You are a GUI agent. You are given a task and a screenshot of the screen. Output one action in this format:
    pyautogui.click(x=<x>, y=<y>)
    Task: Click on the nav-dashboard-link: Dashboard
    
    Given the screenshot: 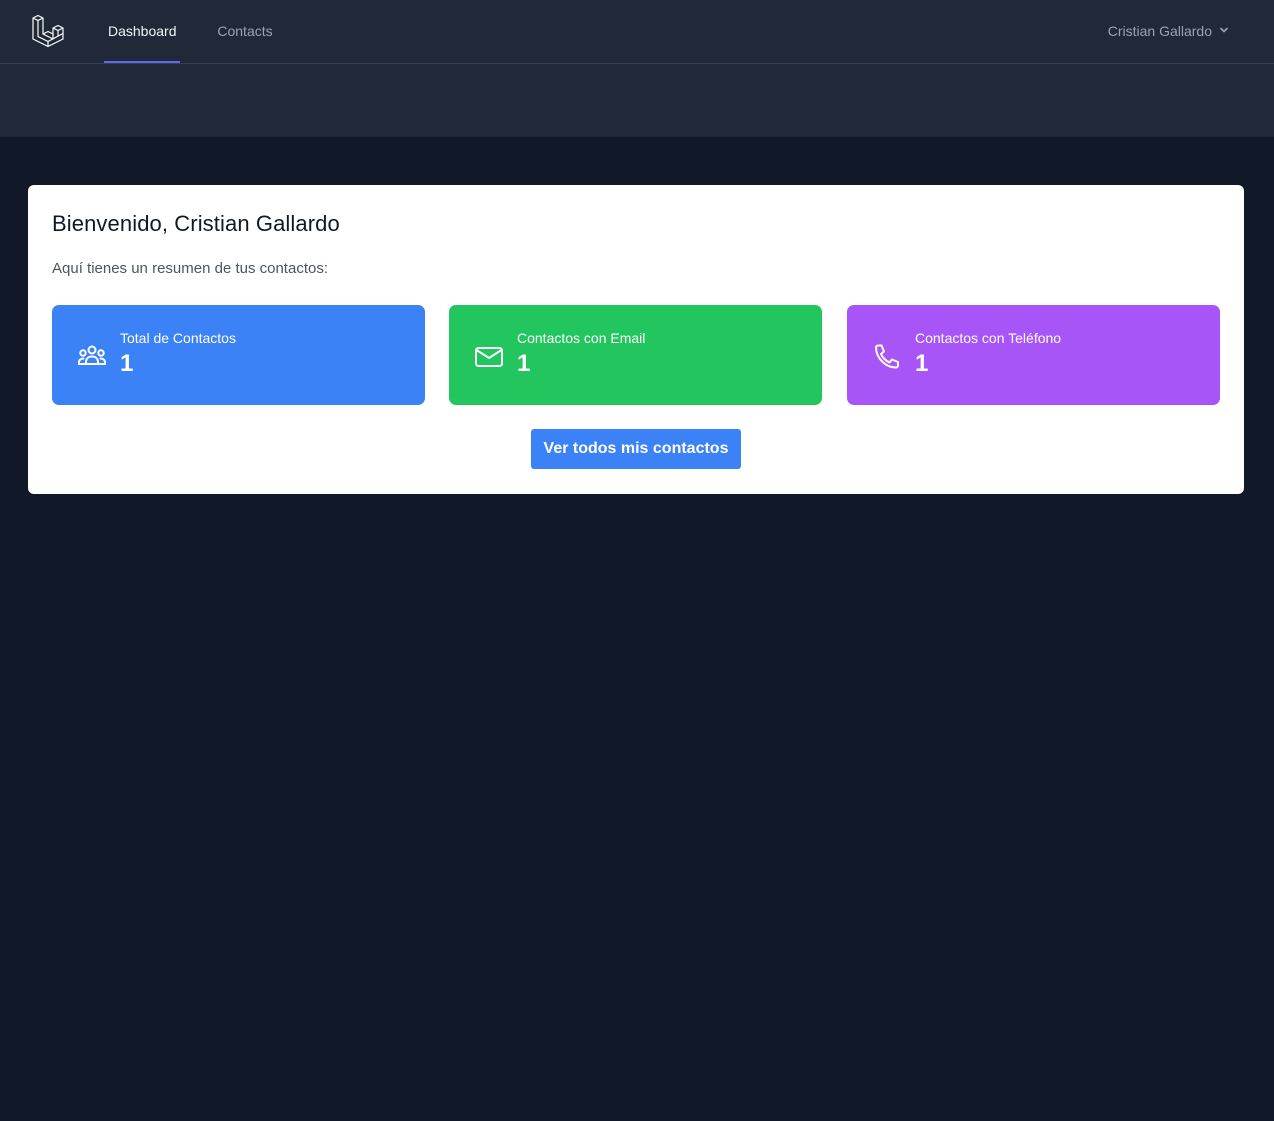 What is the action you would take?
    pyautogui.click(x=142, y=31)
    